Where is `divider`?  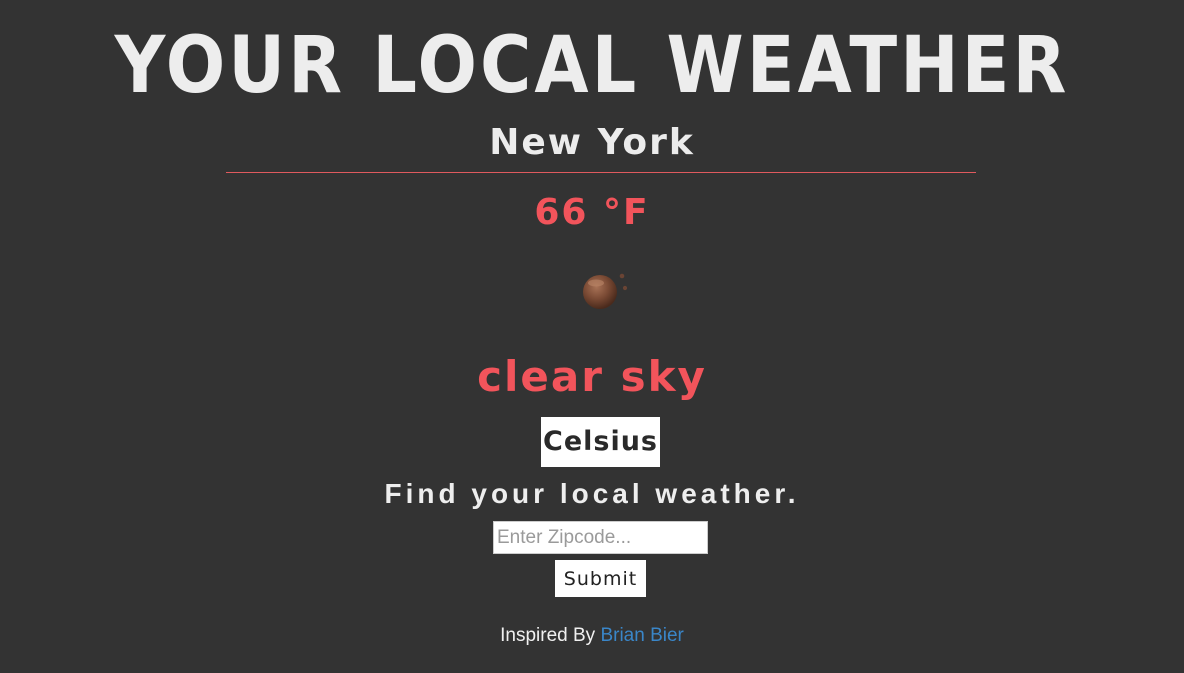
divider is located at coordinates (601, 172).